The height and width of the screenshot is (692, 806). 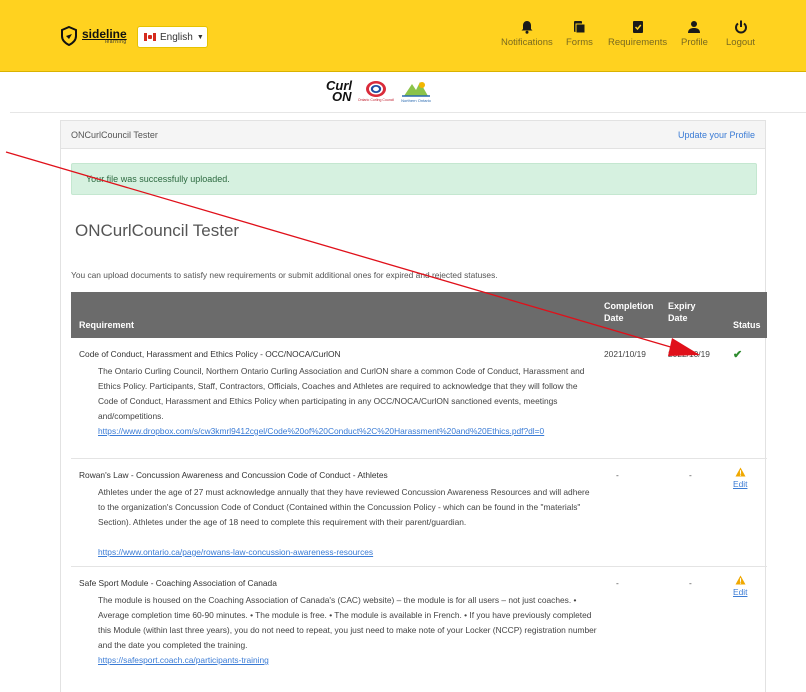 What do you see at coordinates (694, 42) in the screenshot?
I see `nav-label: Profile` at bounding box center [694, 42].